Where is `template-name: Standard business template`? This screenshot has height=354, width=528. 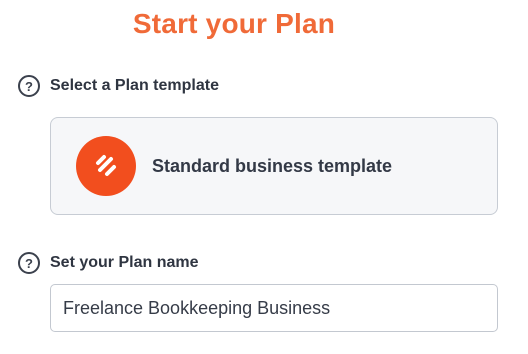 template-name: Standard business template is located at coordinates (272, 165).